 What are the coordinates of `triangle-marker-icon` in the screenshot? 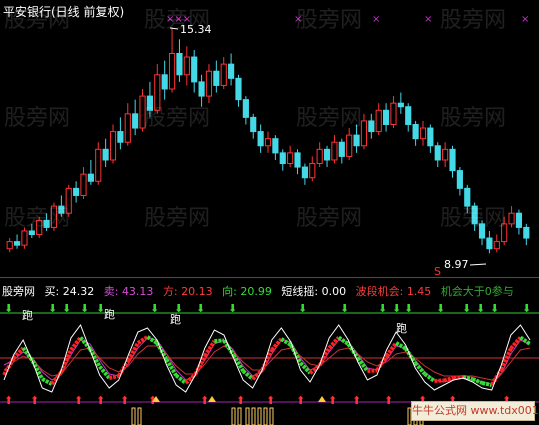 It's located at (322, 399).